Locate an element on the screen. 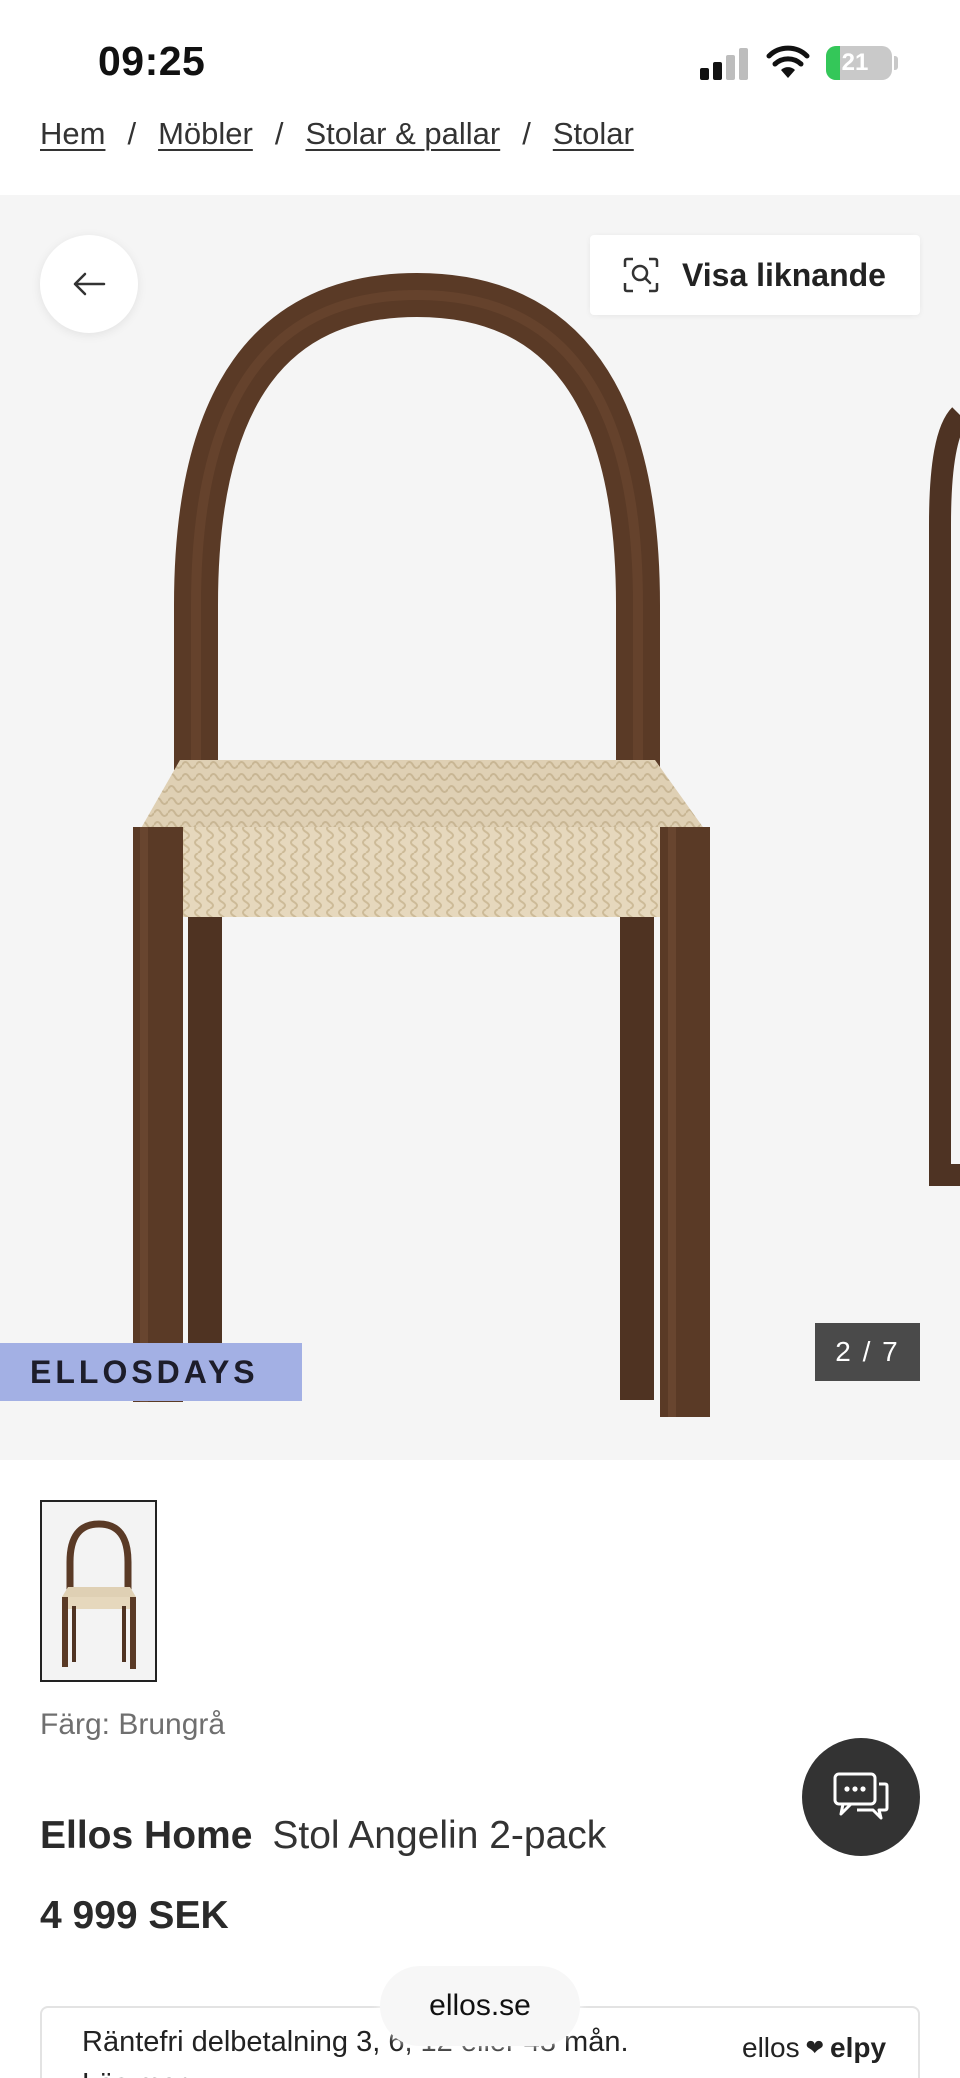 The height and width of the screenshot is (2078, 960). product-name: Stol Angelin 2-pack is located at coordinates (439, 1835).